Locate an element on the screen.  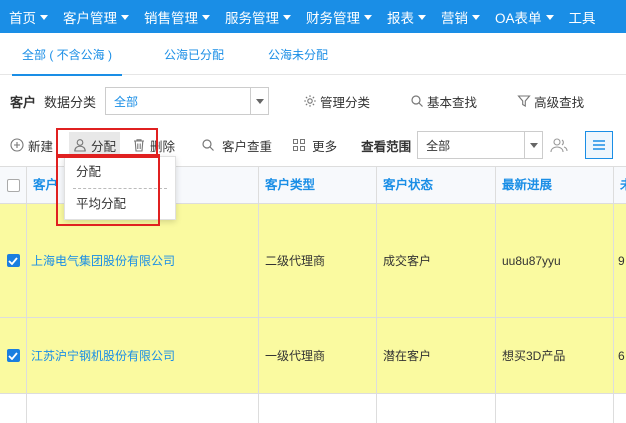
nav-item-tools: 工具 is located at coordinates (581, 16).